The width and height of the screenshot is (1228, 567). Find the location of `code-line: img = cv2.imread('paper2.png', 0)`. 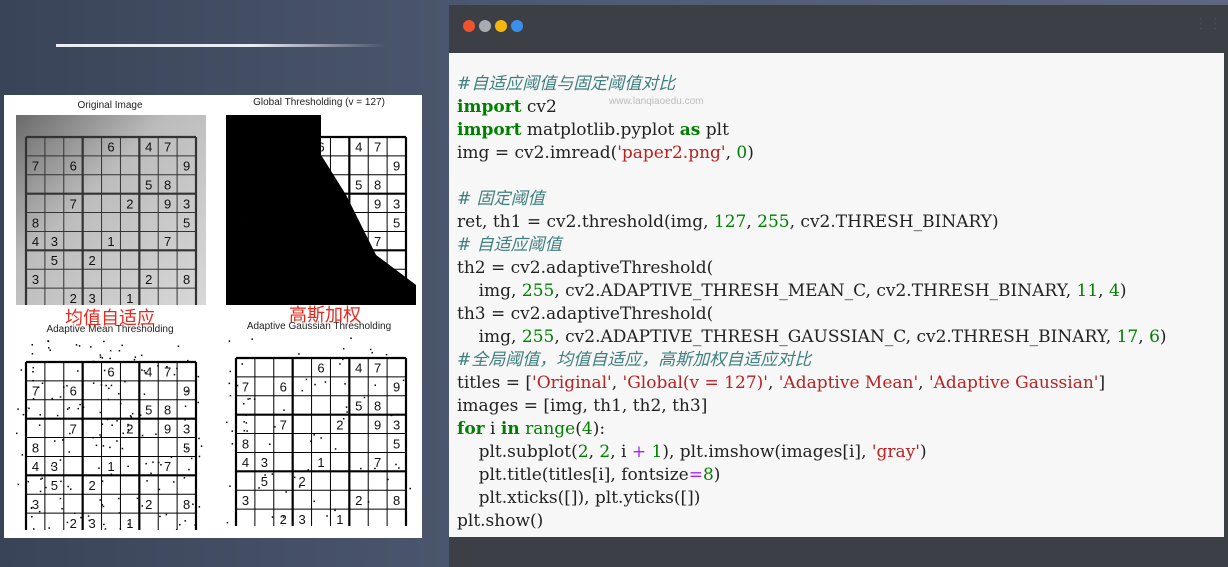

code-line: img = cv2.imread('paper2.png', 0) is located at coordinates (605, 153).